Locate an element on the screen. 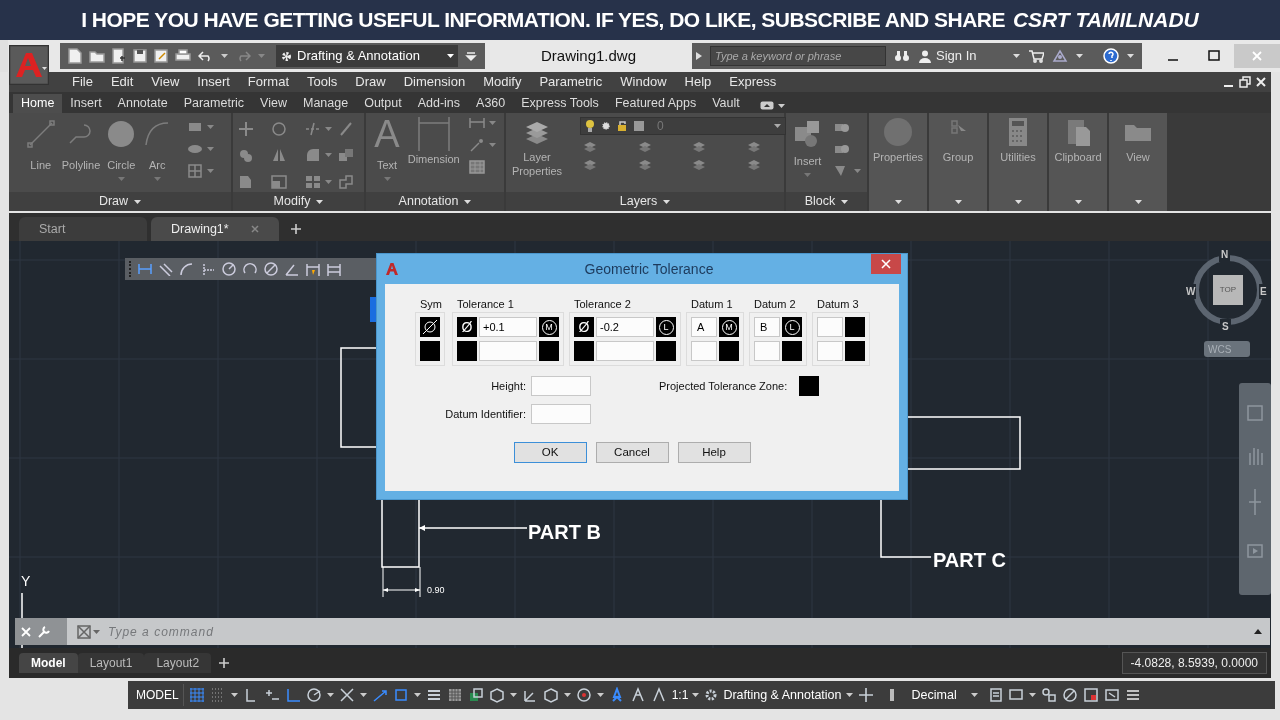 This screenshot has width=1280, height=720. binoculars-icon is located at coordinates (902, 56).